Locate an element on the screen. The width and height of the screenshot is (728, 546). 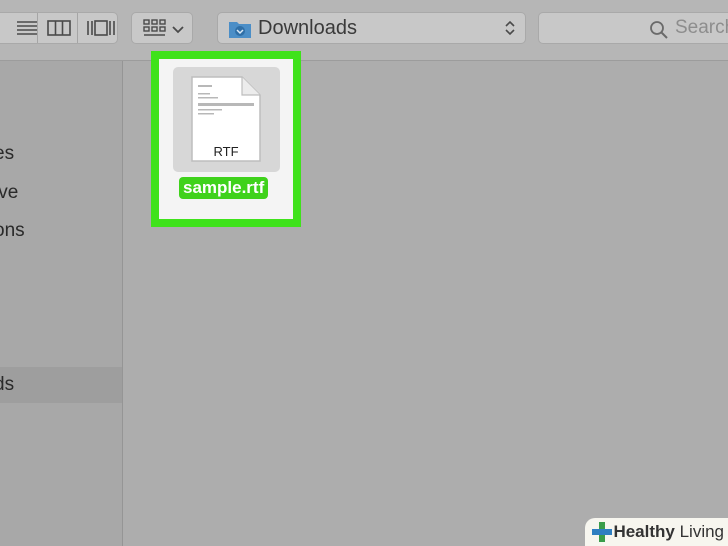
watermark-brand-rest: Living is located at coordinates (699, 531).